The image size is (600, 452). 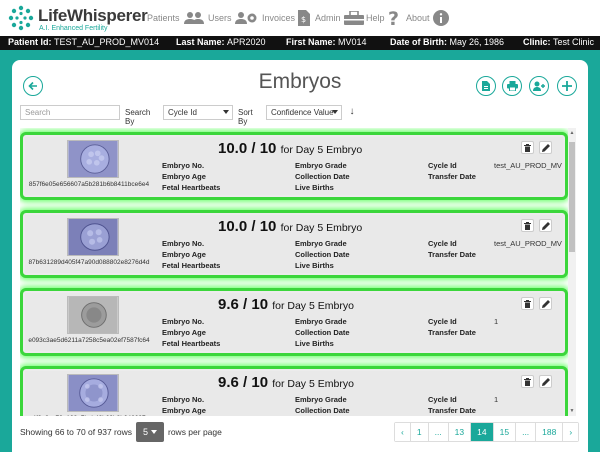 I want to click on page-link: 188, so click(x=550, y=432).